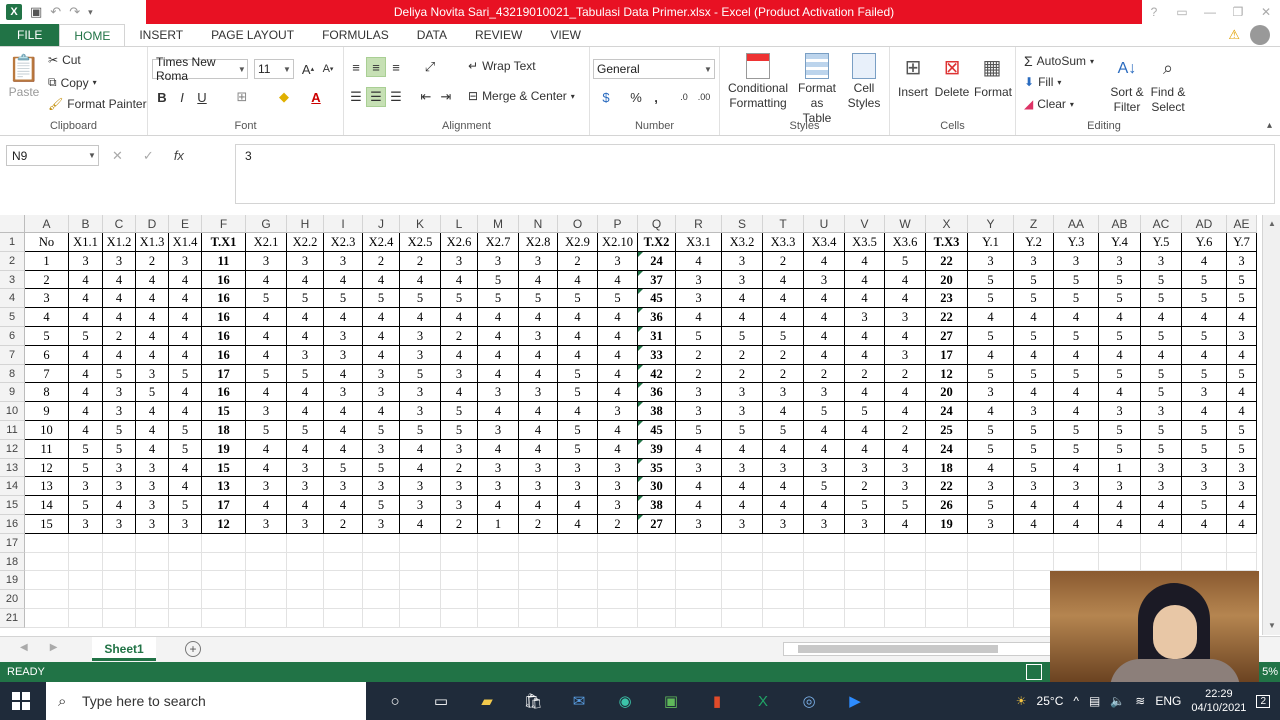 Image resolution: width=1280 pixels, height=720 pixels. I want to click on cell: 35, so click(657, 468).